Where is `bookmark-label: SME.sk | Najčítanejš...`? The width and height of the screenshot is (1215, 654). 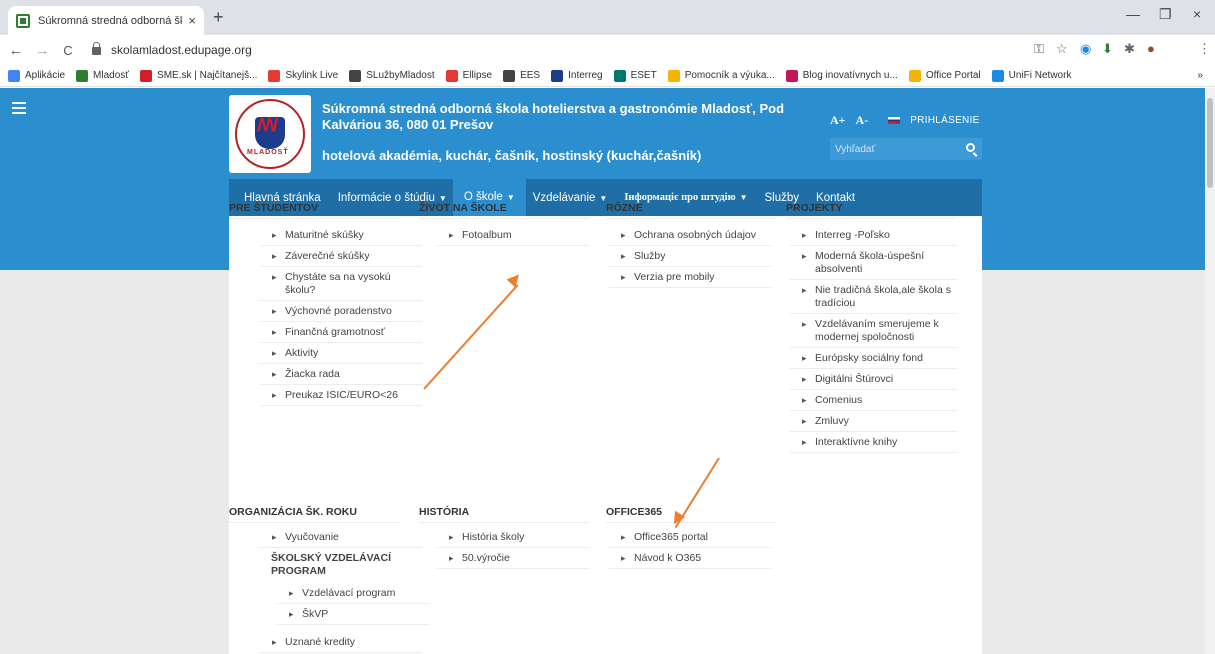
bookmark-label: SME.sk | Najčítanejš... is located at coordinates (207, 75).